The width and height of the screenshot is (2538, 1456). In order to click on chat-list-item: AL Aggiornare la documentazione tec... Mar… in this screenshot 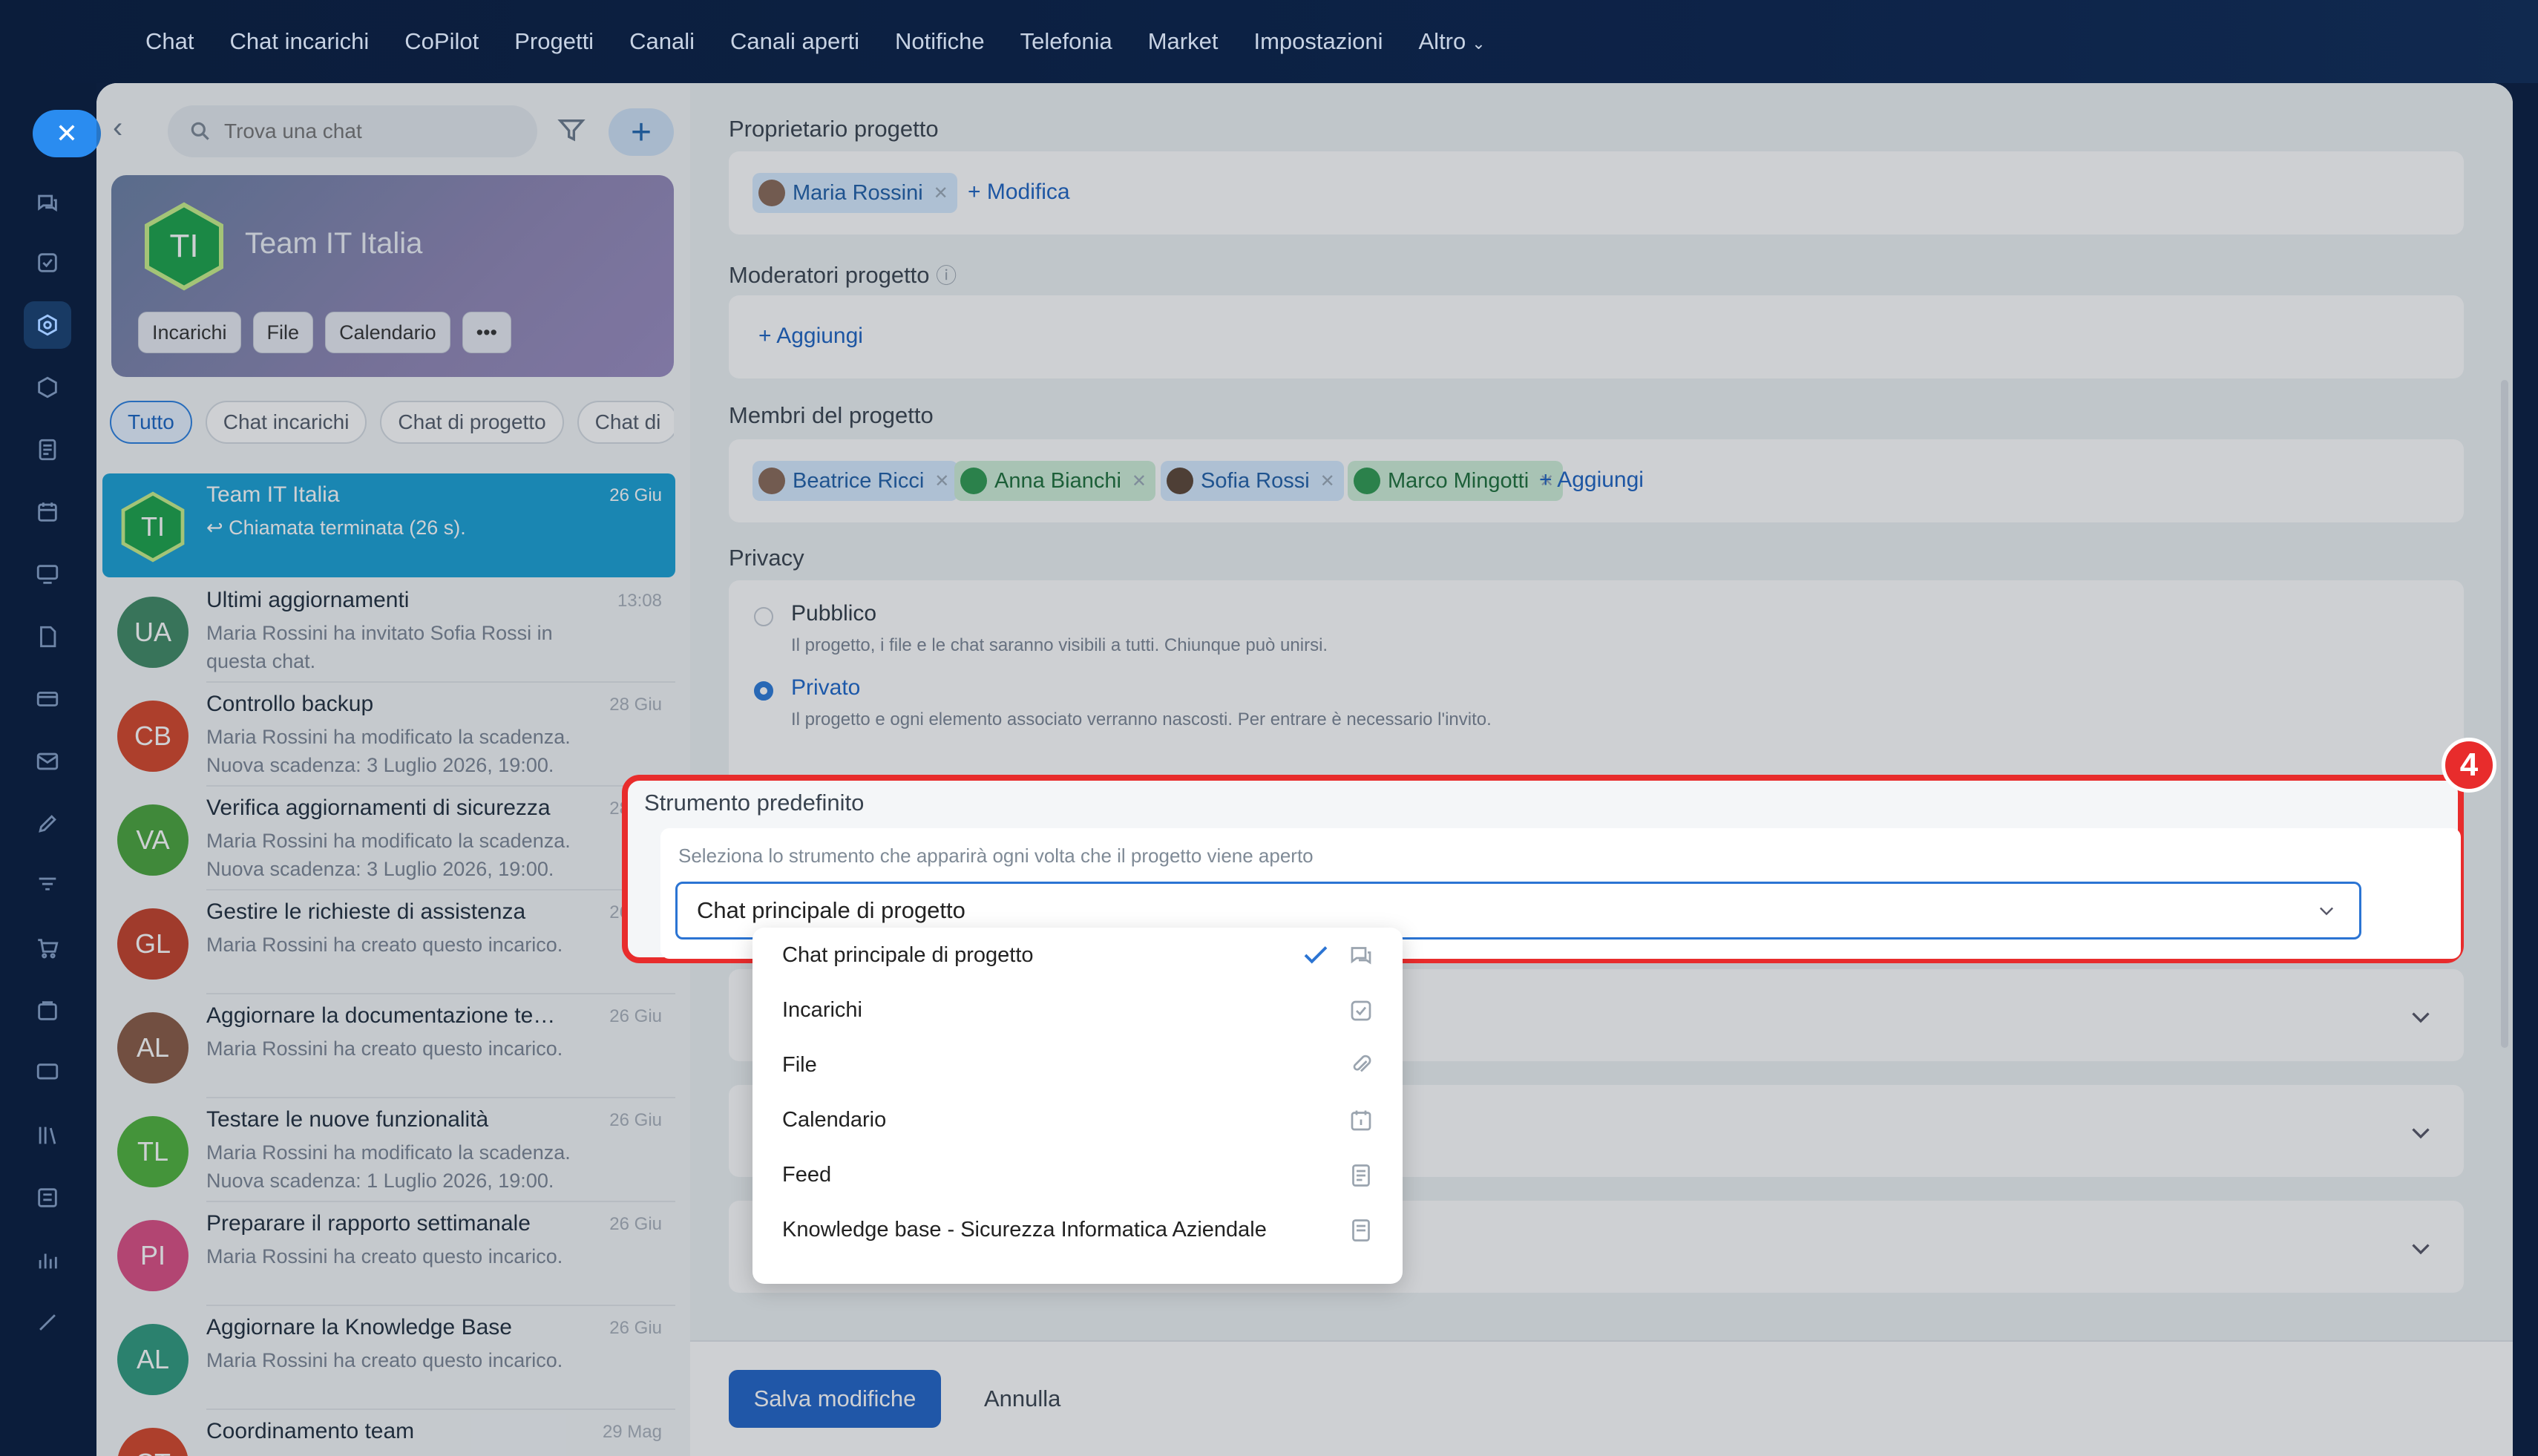, I will do `click(388, 1046)`.